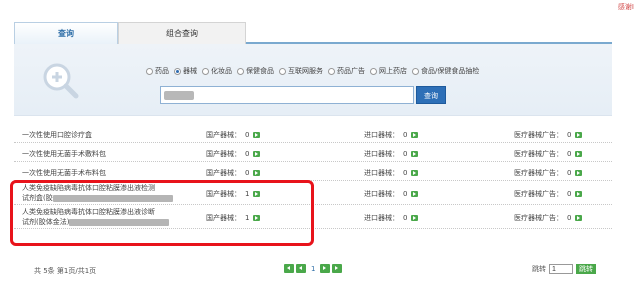 The width and height of the screenshot is (640, 303). I want to click on magnifier-icon, so click(61, 81).